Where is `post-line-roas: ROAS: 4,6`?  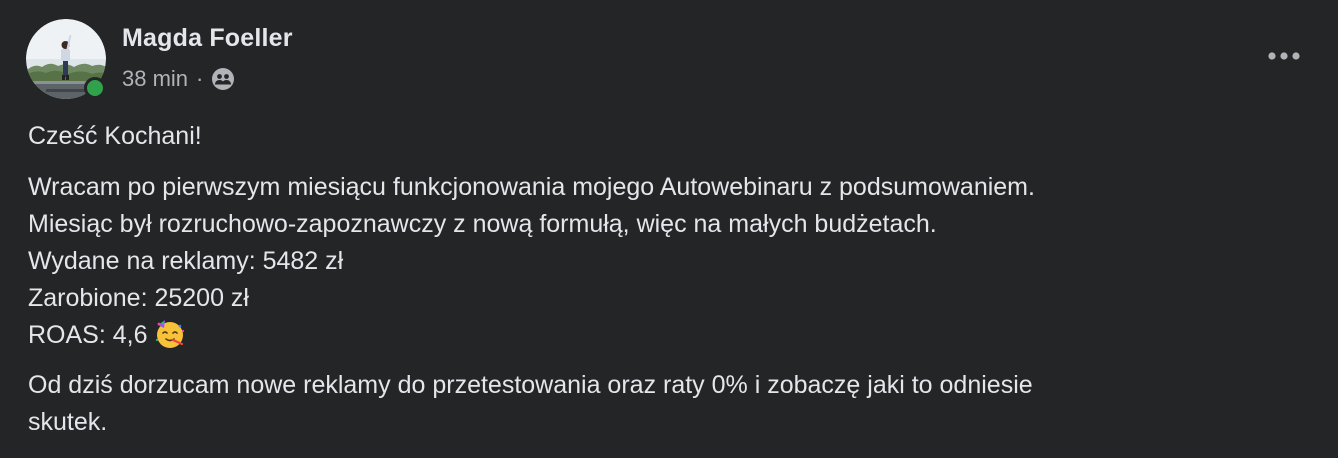
post-line-roas: ROAS: 4,6 is located at coordinates (673, 335).